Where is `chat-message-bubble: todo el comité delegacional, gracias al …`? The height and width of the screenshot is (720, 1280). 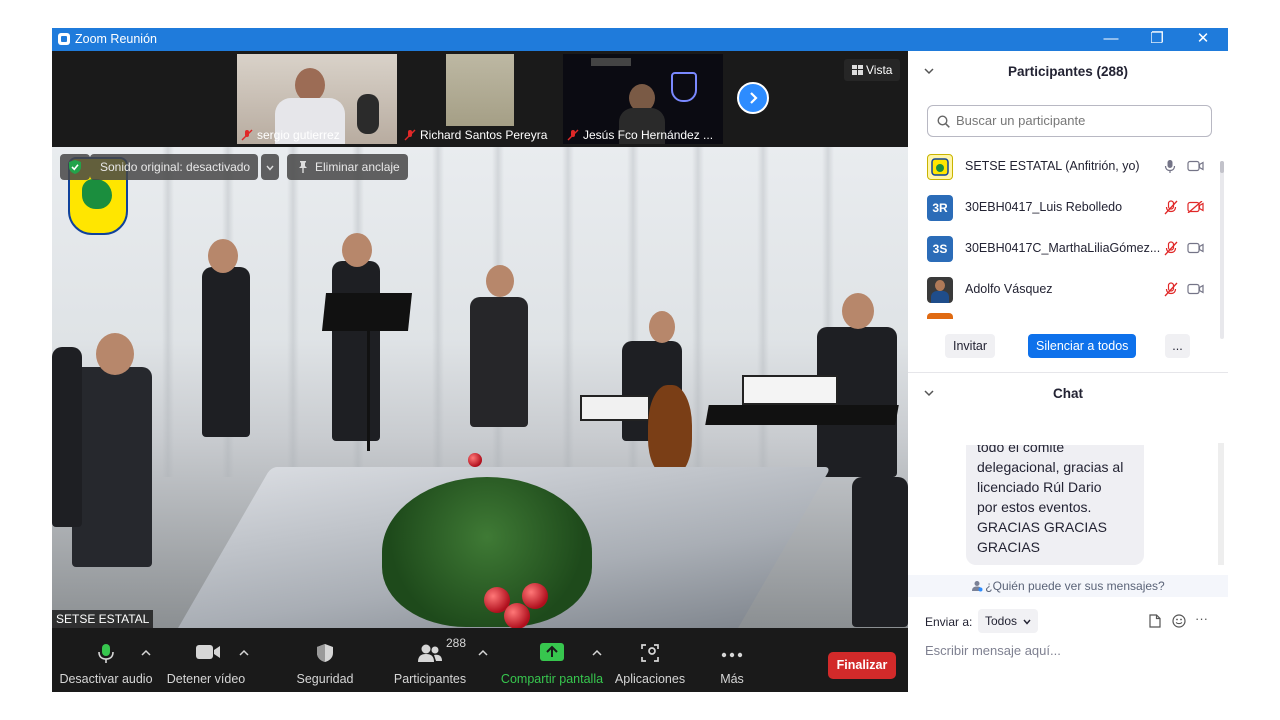
chat-message-bubble: todo el comité delegacional, gracias al … is located at coordinates (1055, 505).